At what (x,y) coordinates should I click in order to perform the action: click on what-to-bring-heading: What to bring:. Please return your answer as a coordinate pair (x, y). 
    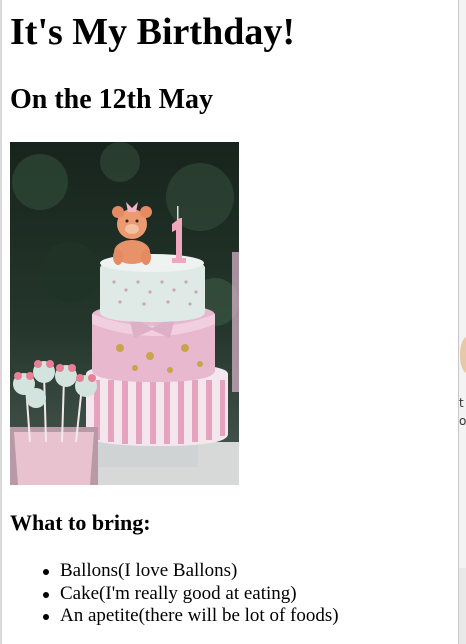
    Looking at the image, I should click on (80, 522).